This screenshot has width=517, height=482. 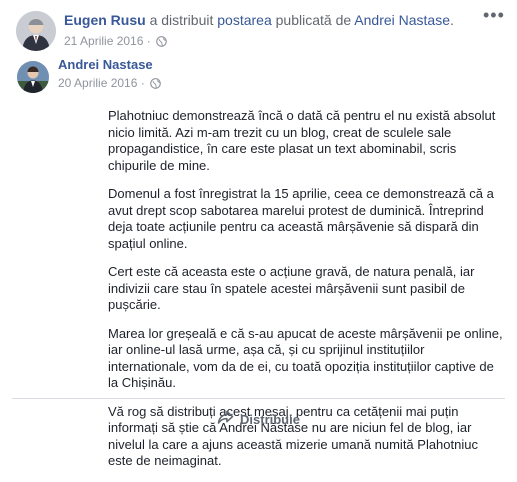 I want to click on original-author-avatar, so click(x=33, y=77).